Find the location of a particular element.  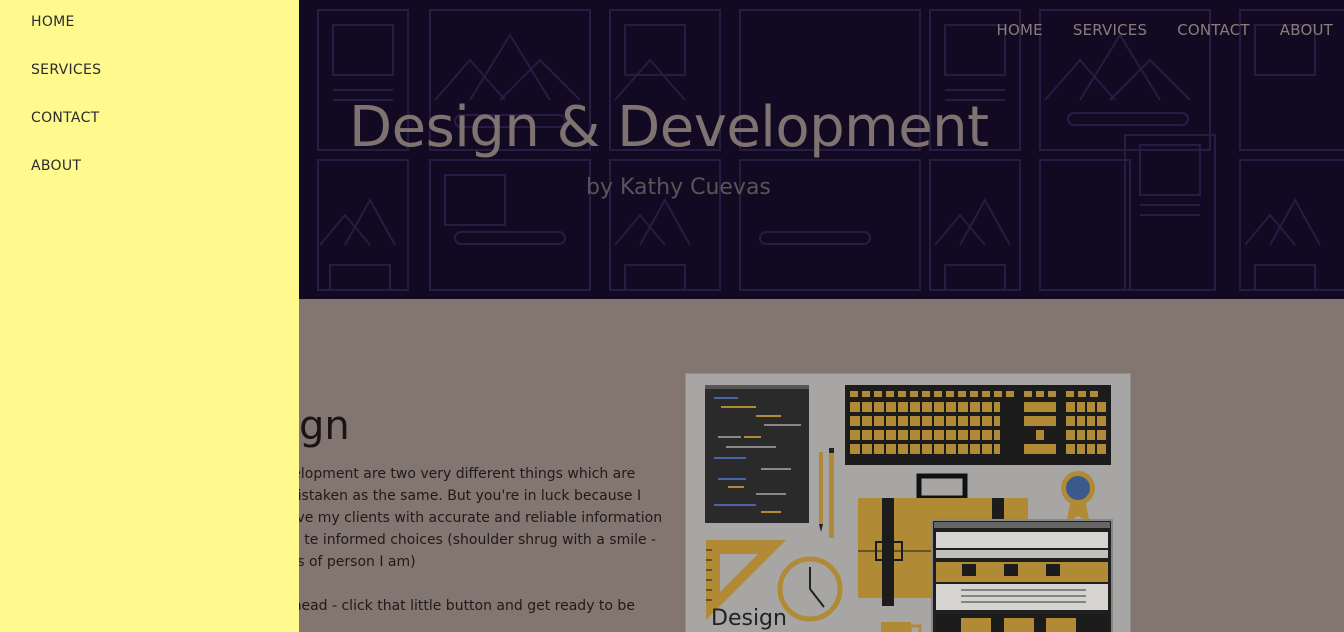

top-navigation: HOME SERVICES CONTACT ABOUT is located at coordinates (1155, 30).